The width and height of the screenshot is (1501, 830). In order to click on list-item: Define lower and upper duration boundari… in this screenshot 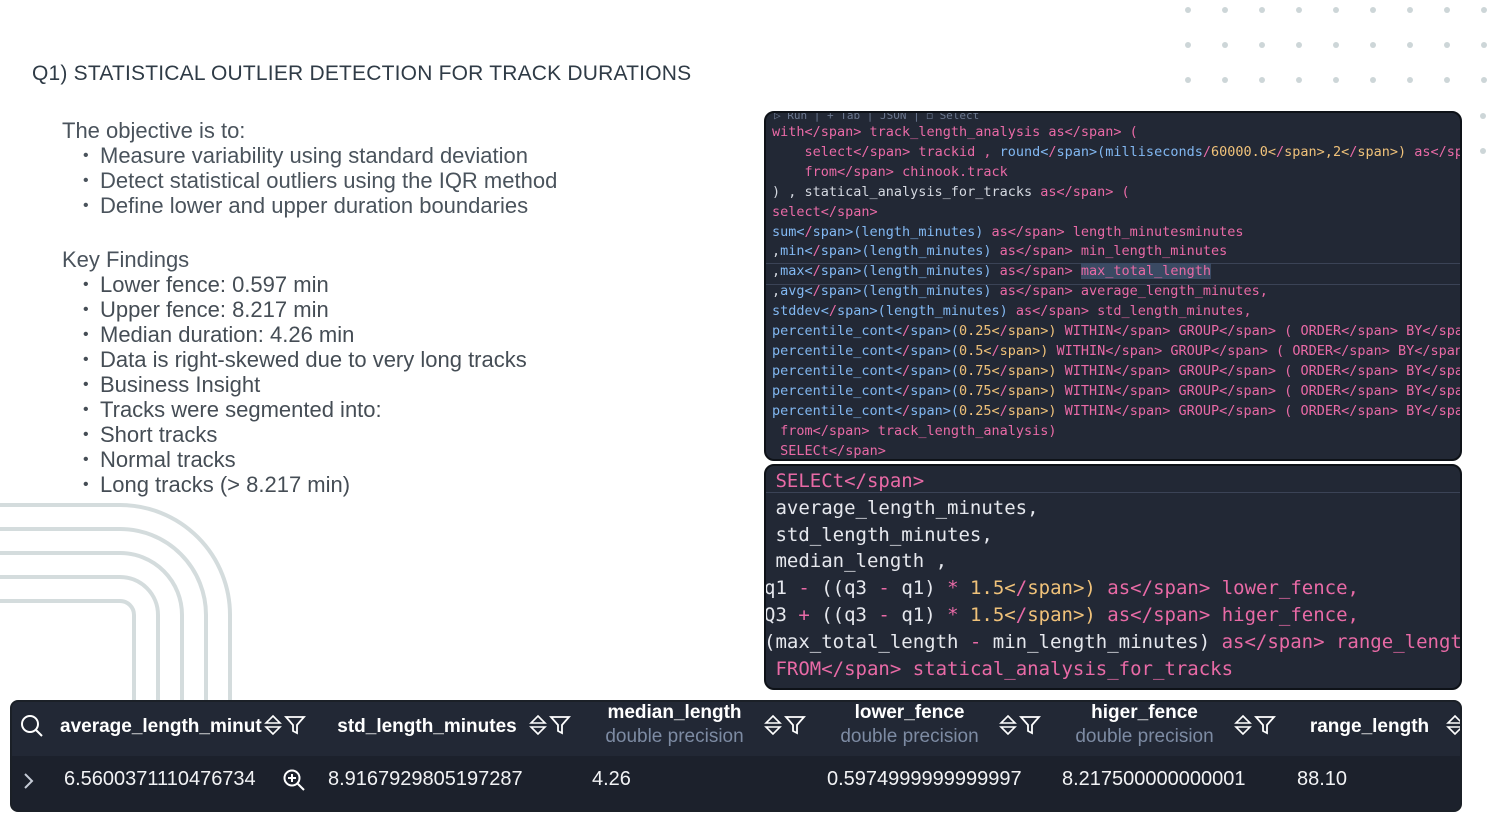, I will do `click(320, 205)`.